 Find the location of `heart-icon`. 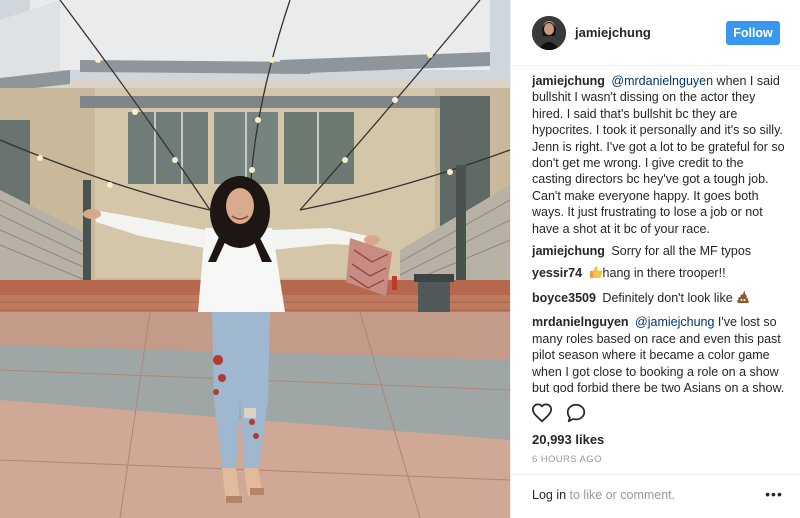

heart-icon is located at coordinates (542, 413).